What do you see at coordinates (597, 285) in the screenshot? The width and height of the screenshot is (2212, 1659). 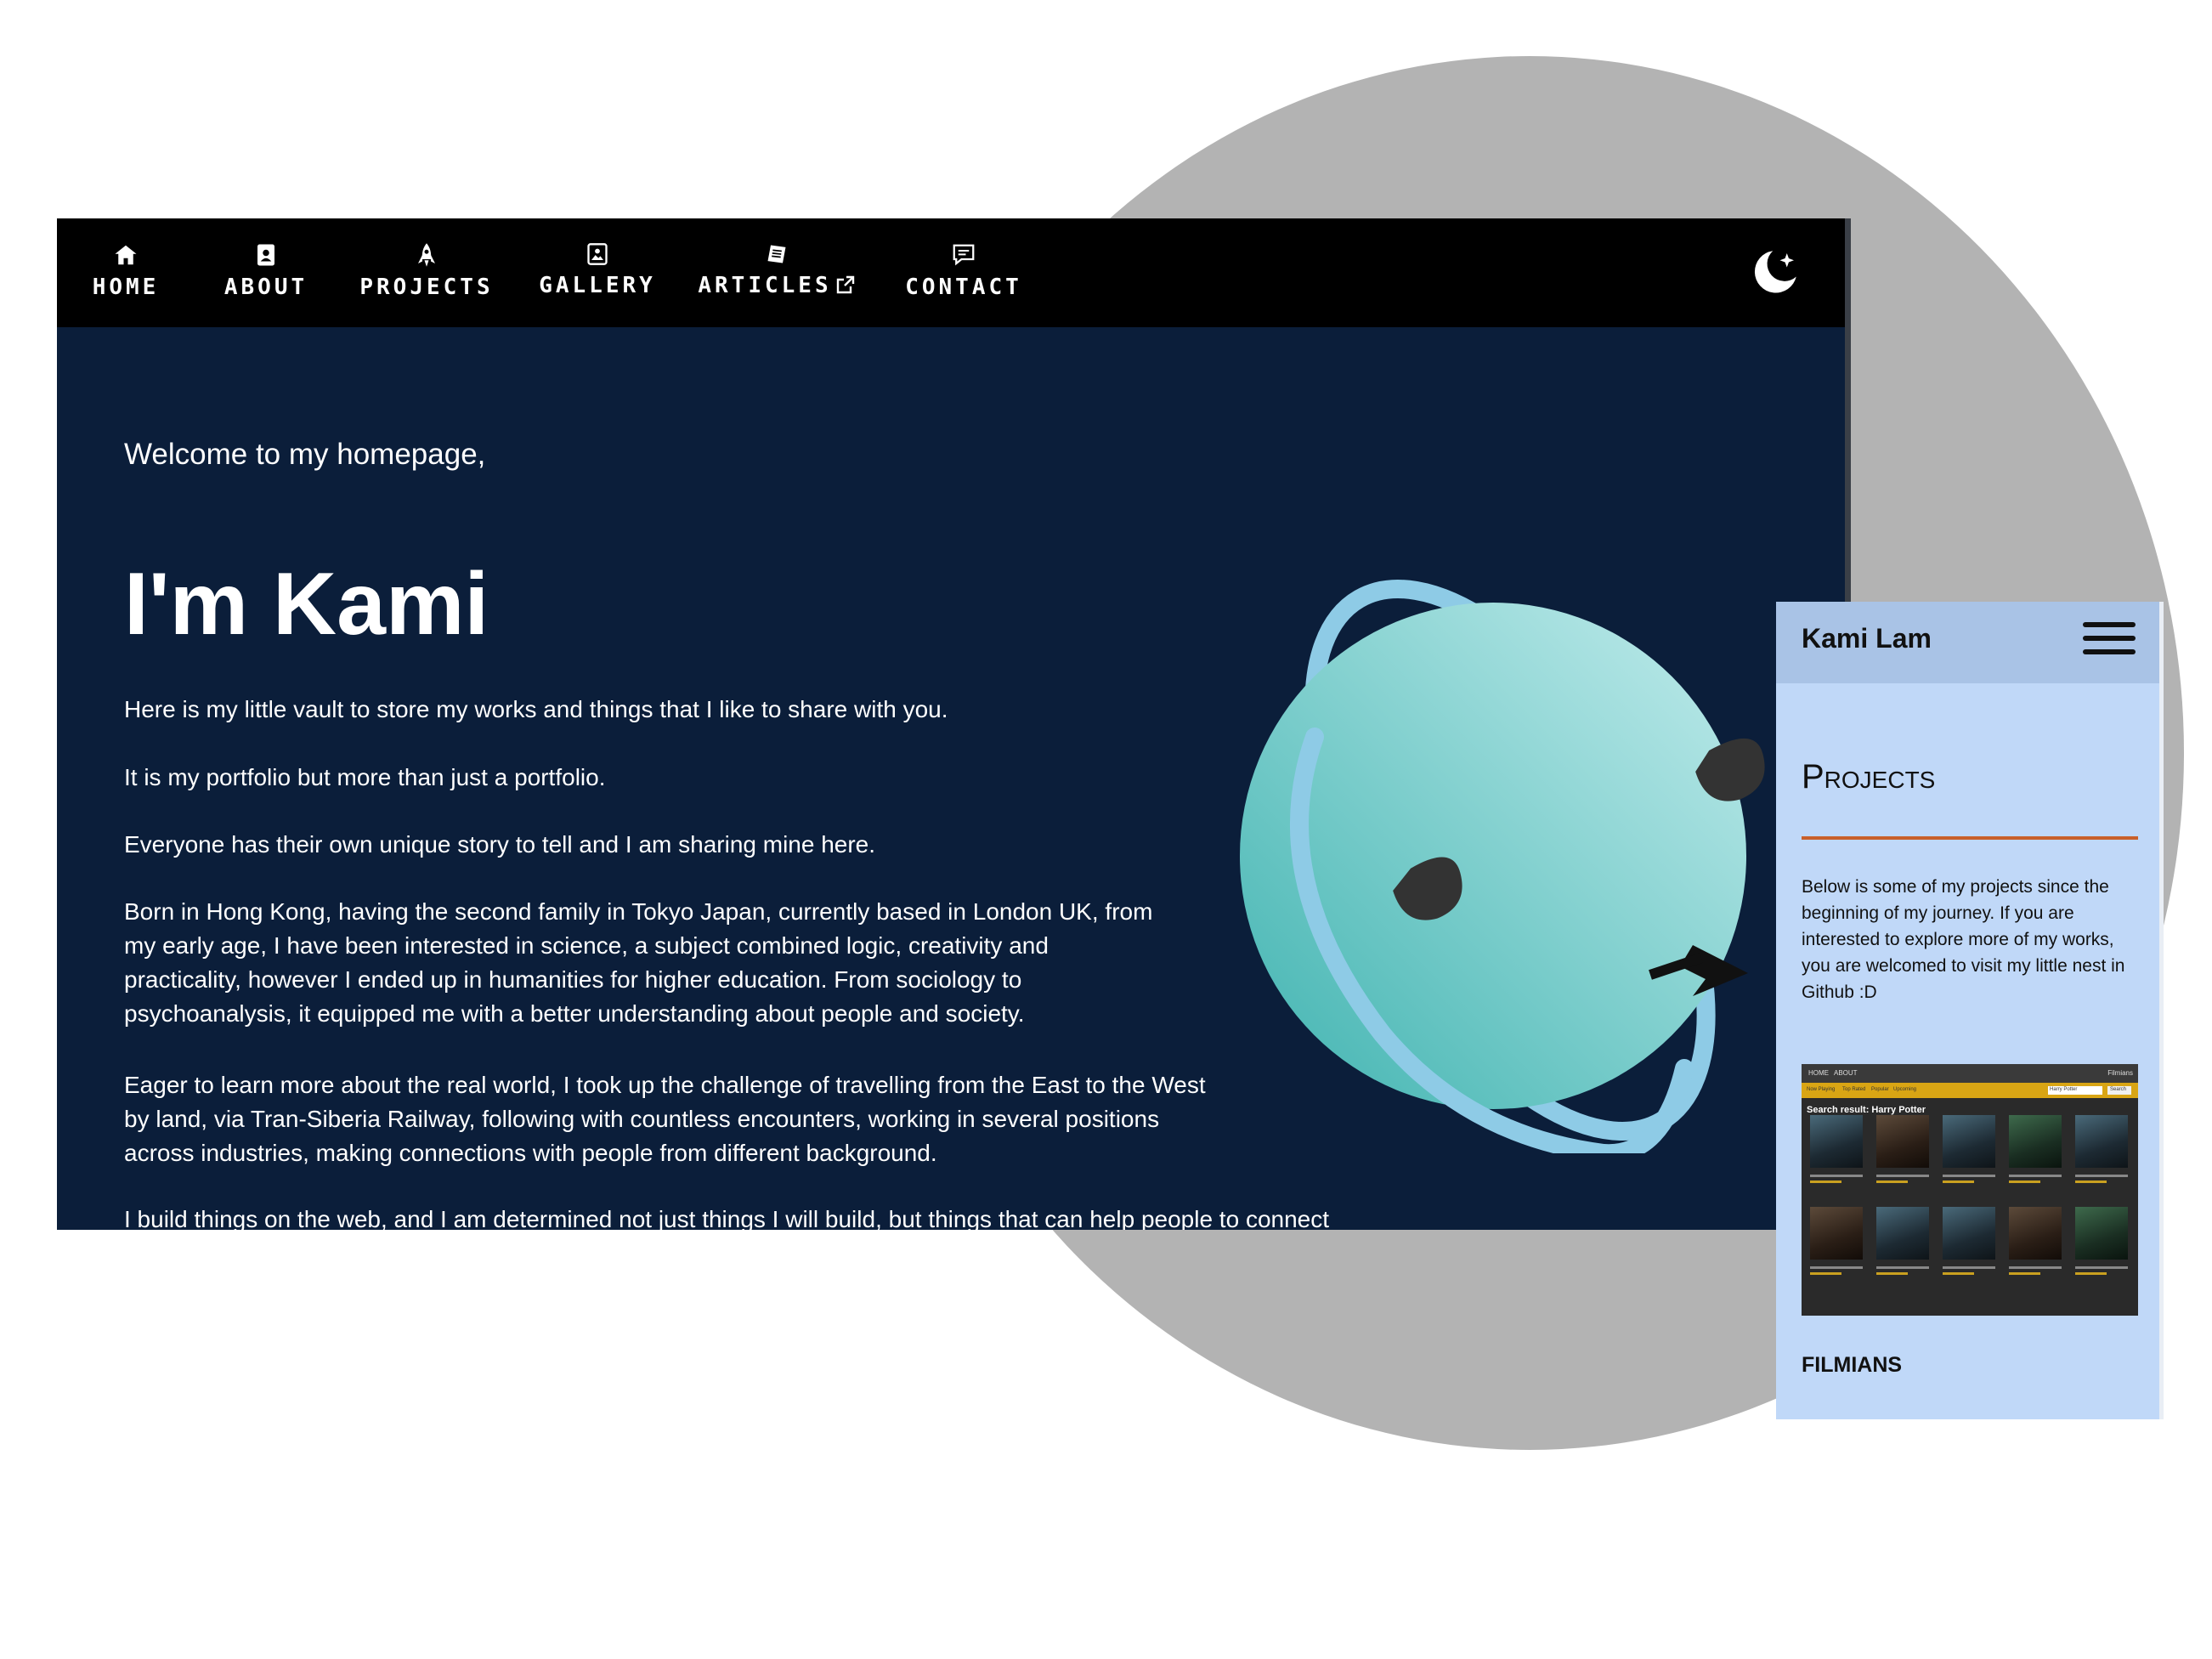 I see `nav-gallery-label: GALLERY` at bounding box center [597, 285].